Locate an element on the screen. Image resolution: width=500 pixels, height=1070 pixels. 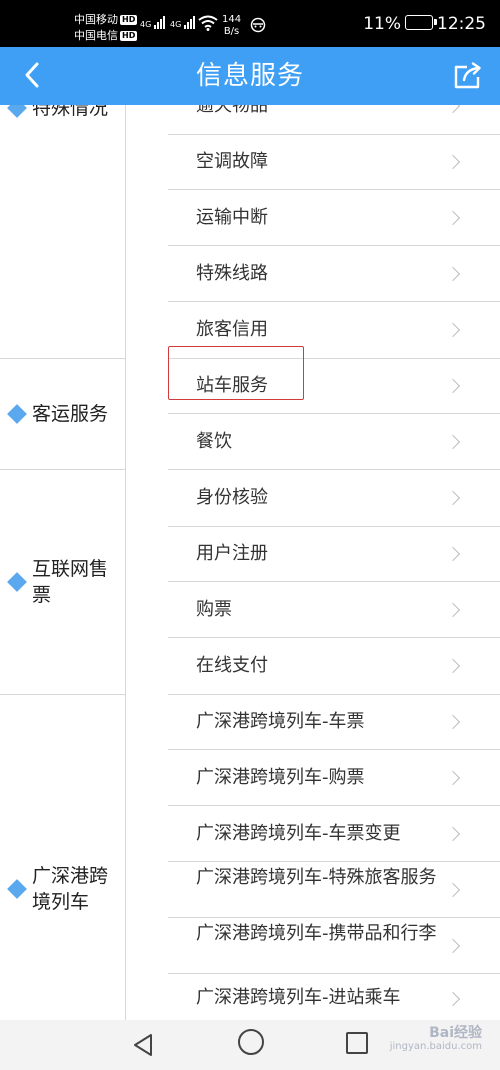
hd-badge-1: HD is located at coordinates (129, 20).